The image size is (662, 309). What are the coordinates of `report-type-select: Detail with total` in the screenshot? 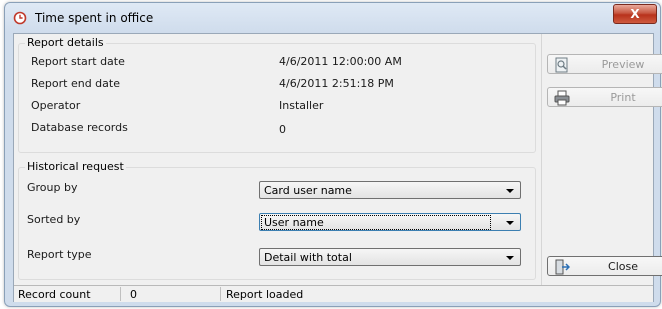 It's located at (390, 257).